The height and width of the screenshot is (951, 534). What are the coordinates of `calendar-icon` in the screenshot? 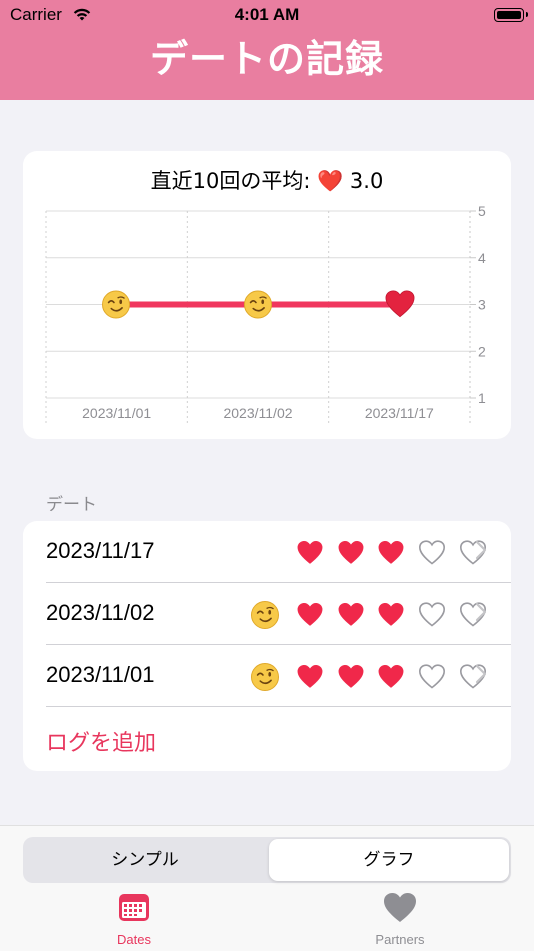 It's located at (134, 907).